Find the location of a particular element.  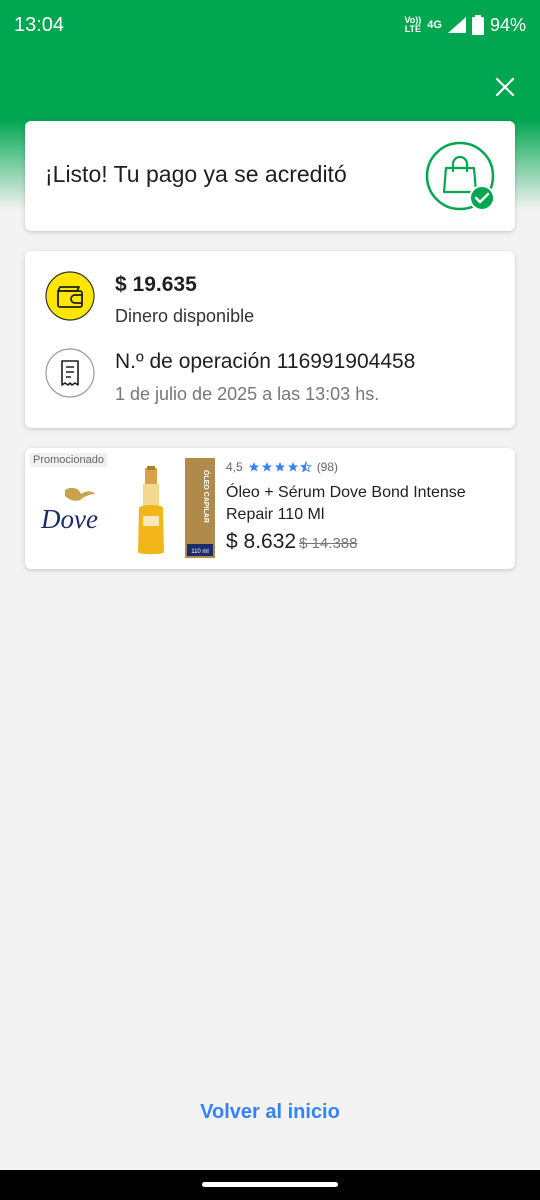

svg-text: Dove is located at coordinates (69, 519).